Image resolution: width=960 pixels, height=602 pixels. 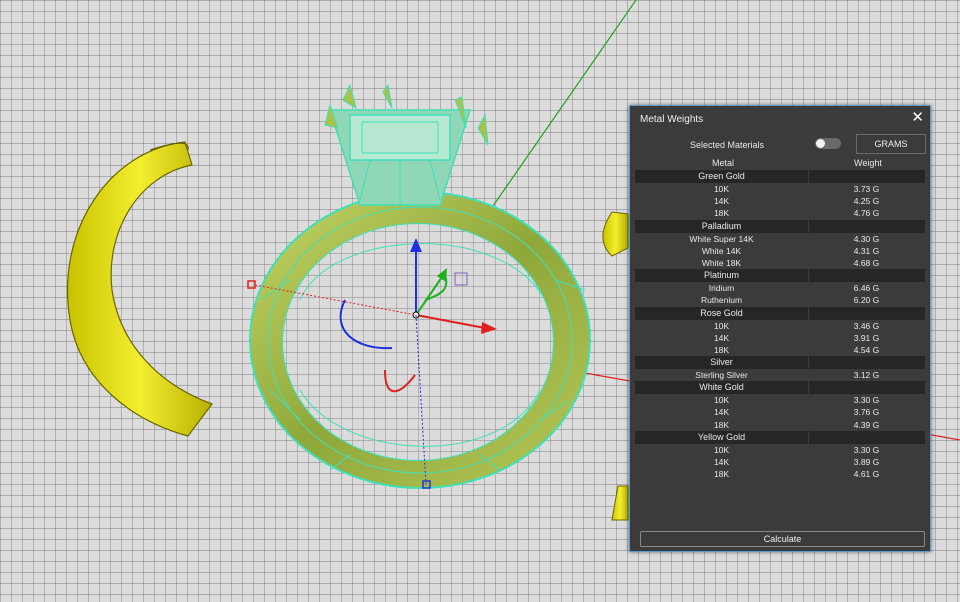 What do you see at coordinates (782, 539) in the screenshot?
I see `calculate-button: Calculate` at bounding box center [782, 539].